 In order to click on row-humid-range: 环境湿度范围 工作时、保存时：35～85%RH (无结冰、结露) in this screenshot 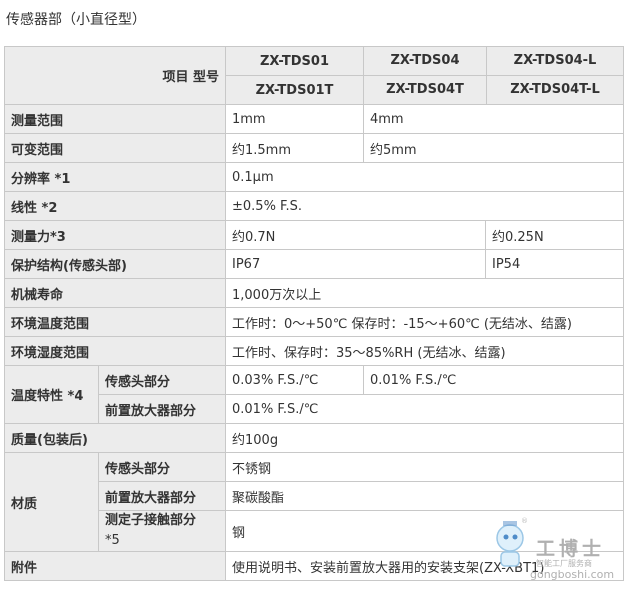, I will do `click(314, 351)`.